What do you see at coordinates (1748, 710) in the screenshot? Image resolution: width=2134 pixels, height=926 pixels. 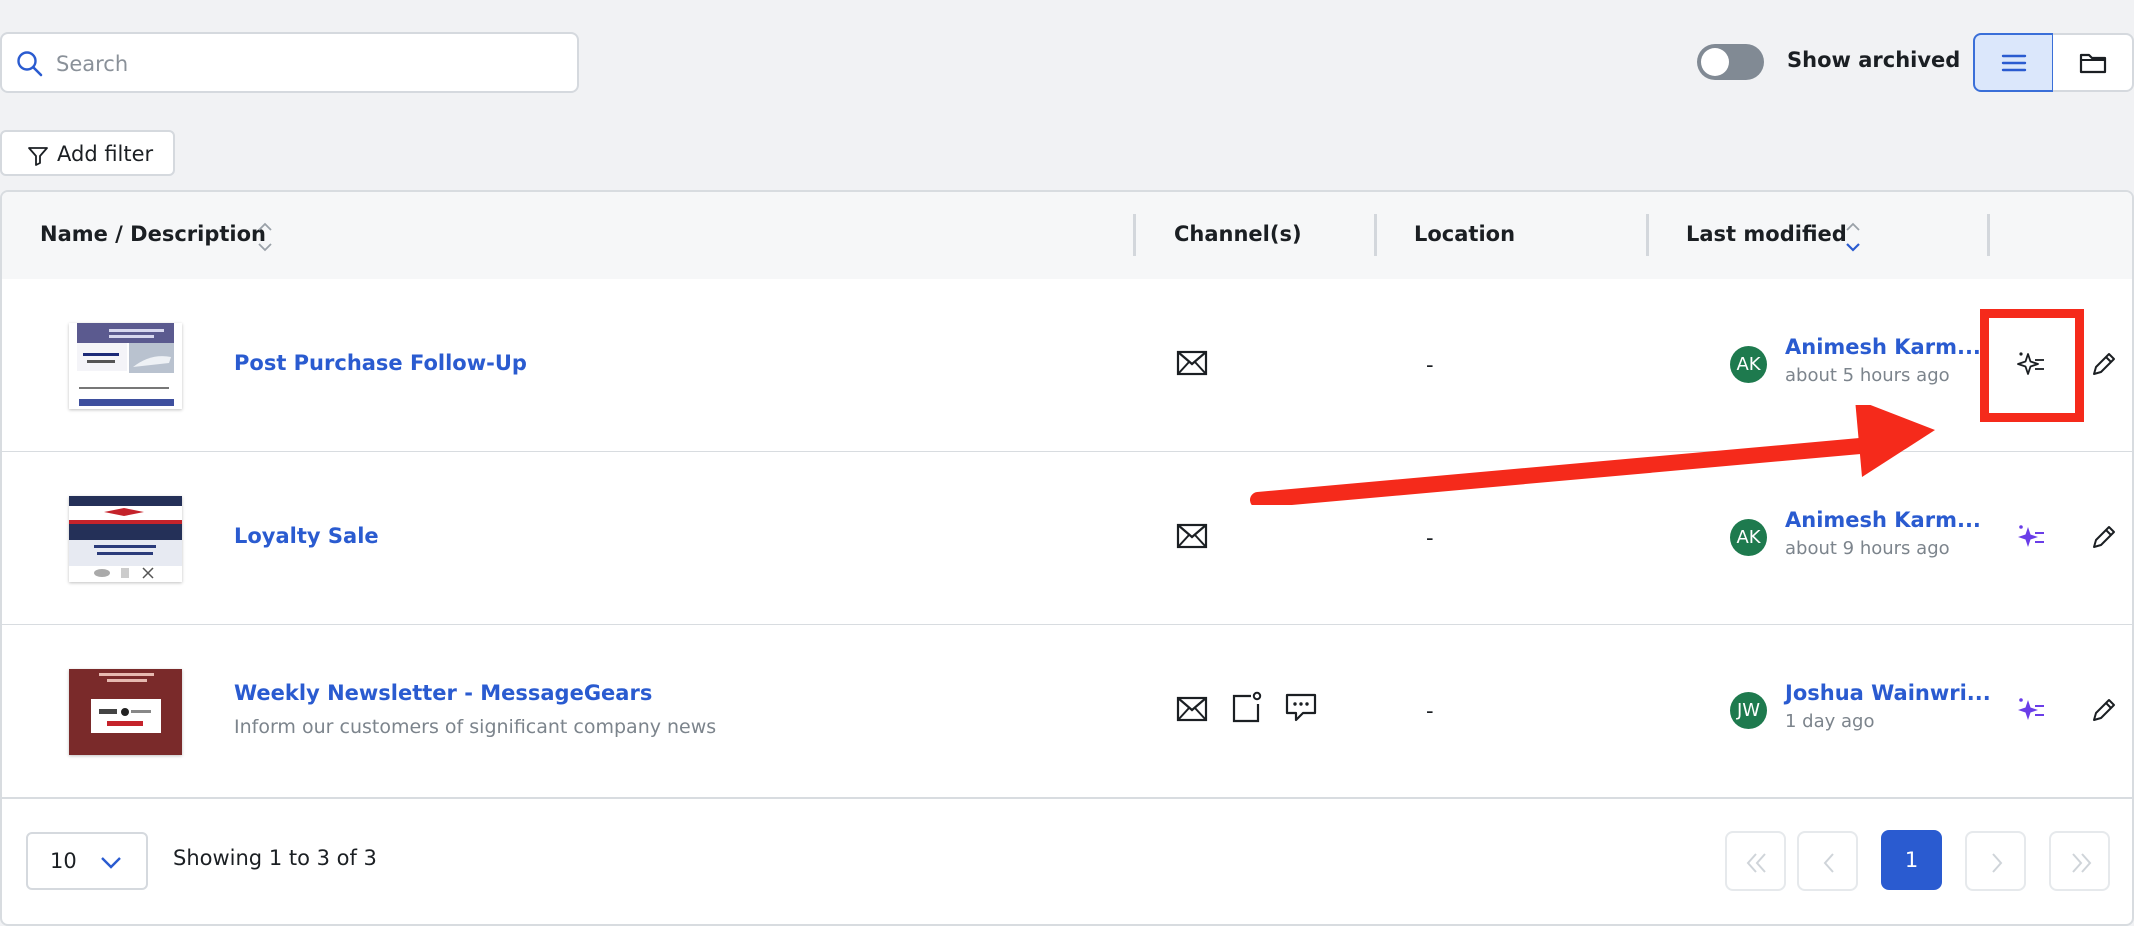 I see `avatar: JW` at bounding box center [1748, 710].